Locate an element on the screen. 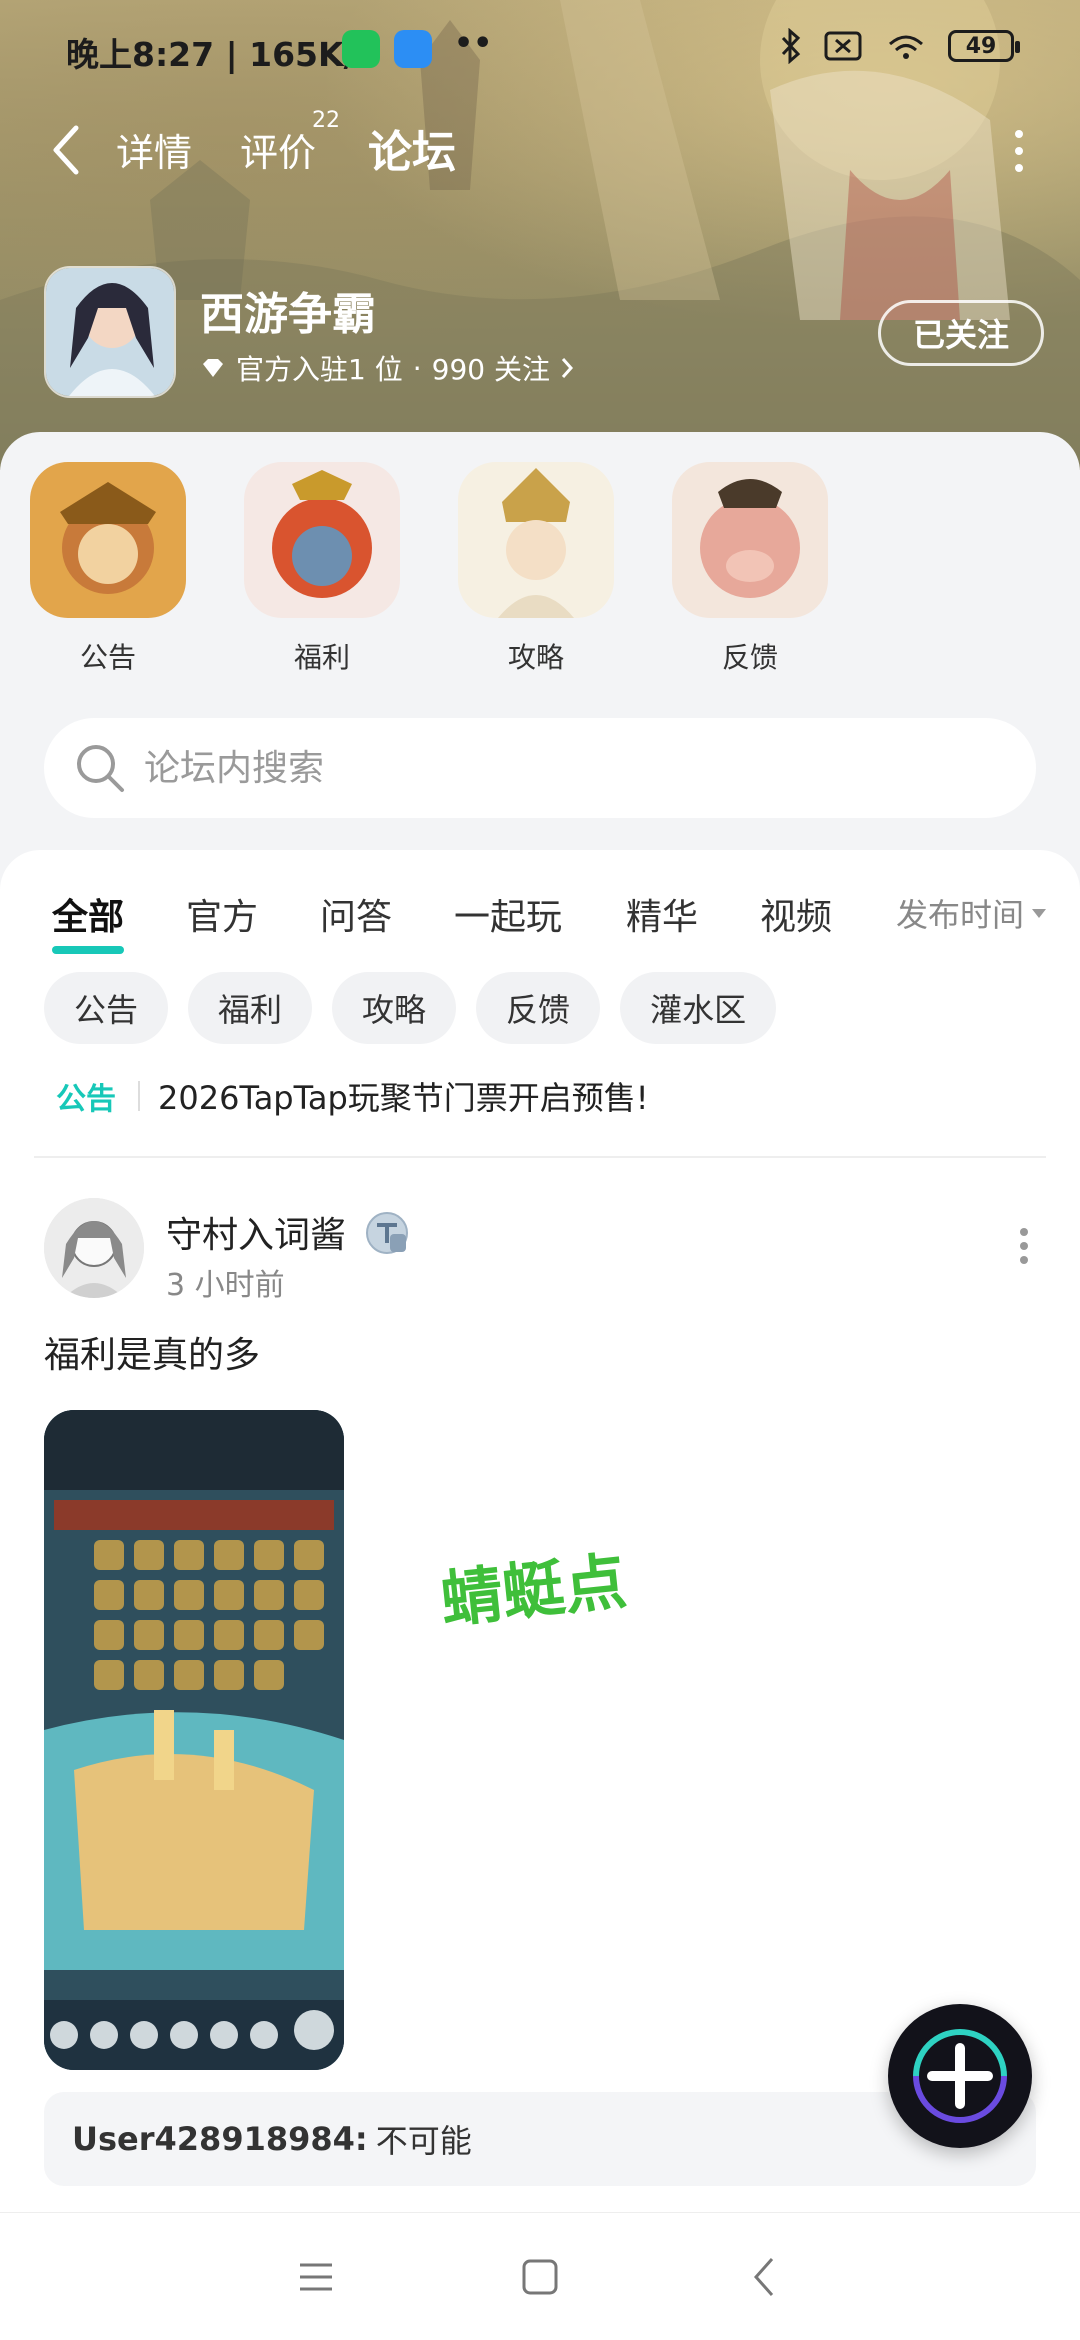 This screenshot has height=2340, width=1080. back-icon is located at coordinates (68, 150).